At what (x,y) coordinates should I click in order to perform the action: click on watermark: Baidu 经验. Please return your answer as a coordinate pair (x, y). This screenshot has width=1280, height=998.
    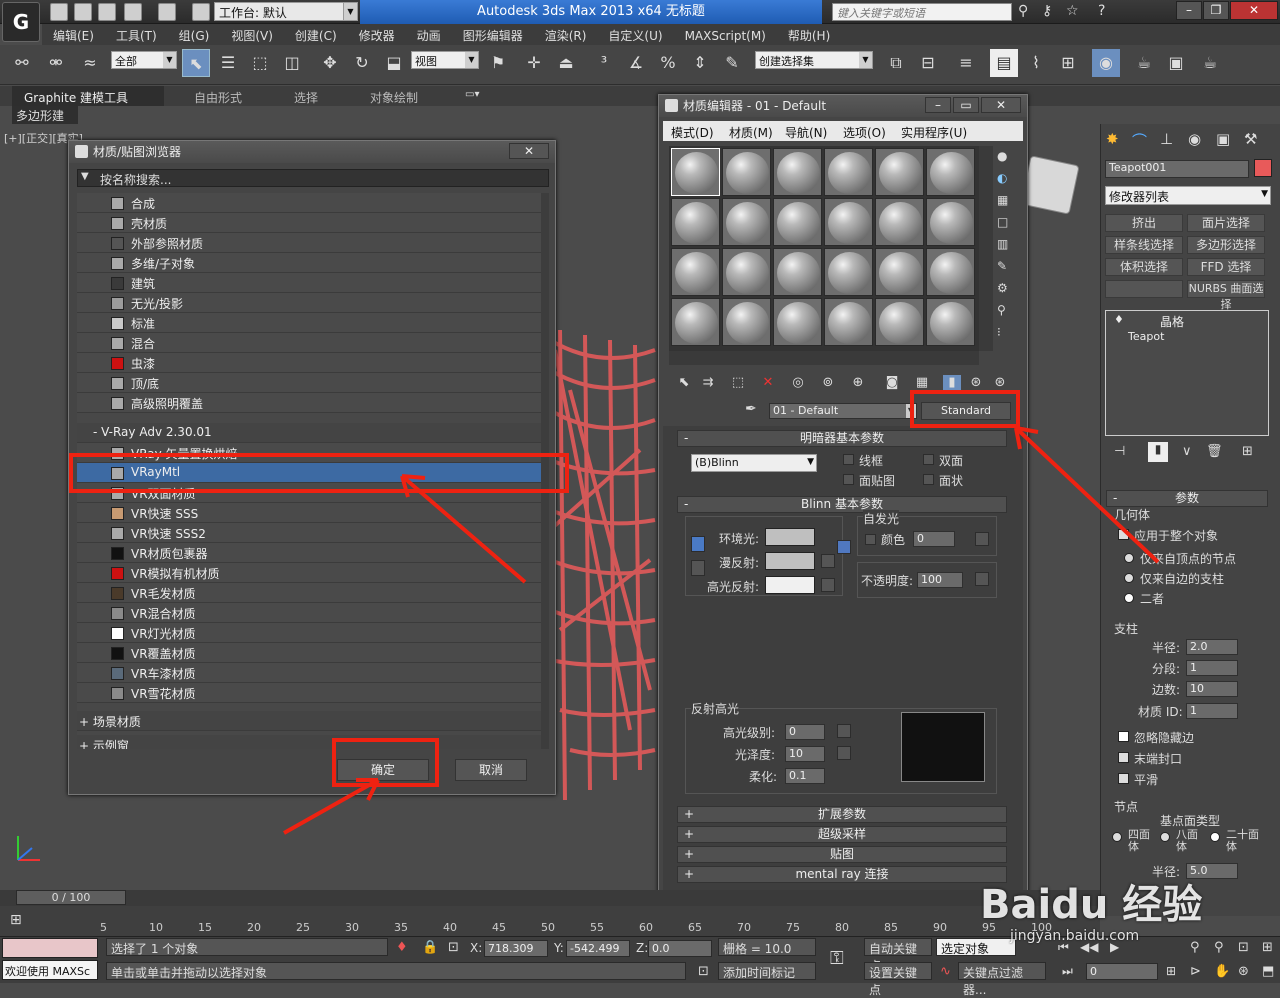
    Looking at the image, I should click on (1091, 905).